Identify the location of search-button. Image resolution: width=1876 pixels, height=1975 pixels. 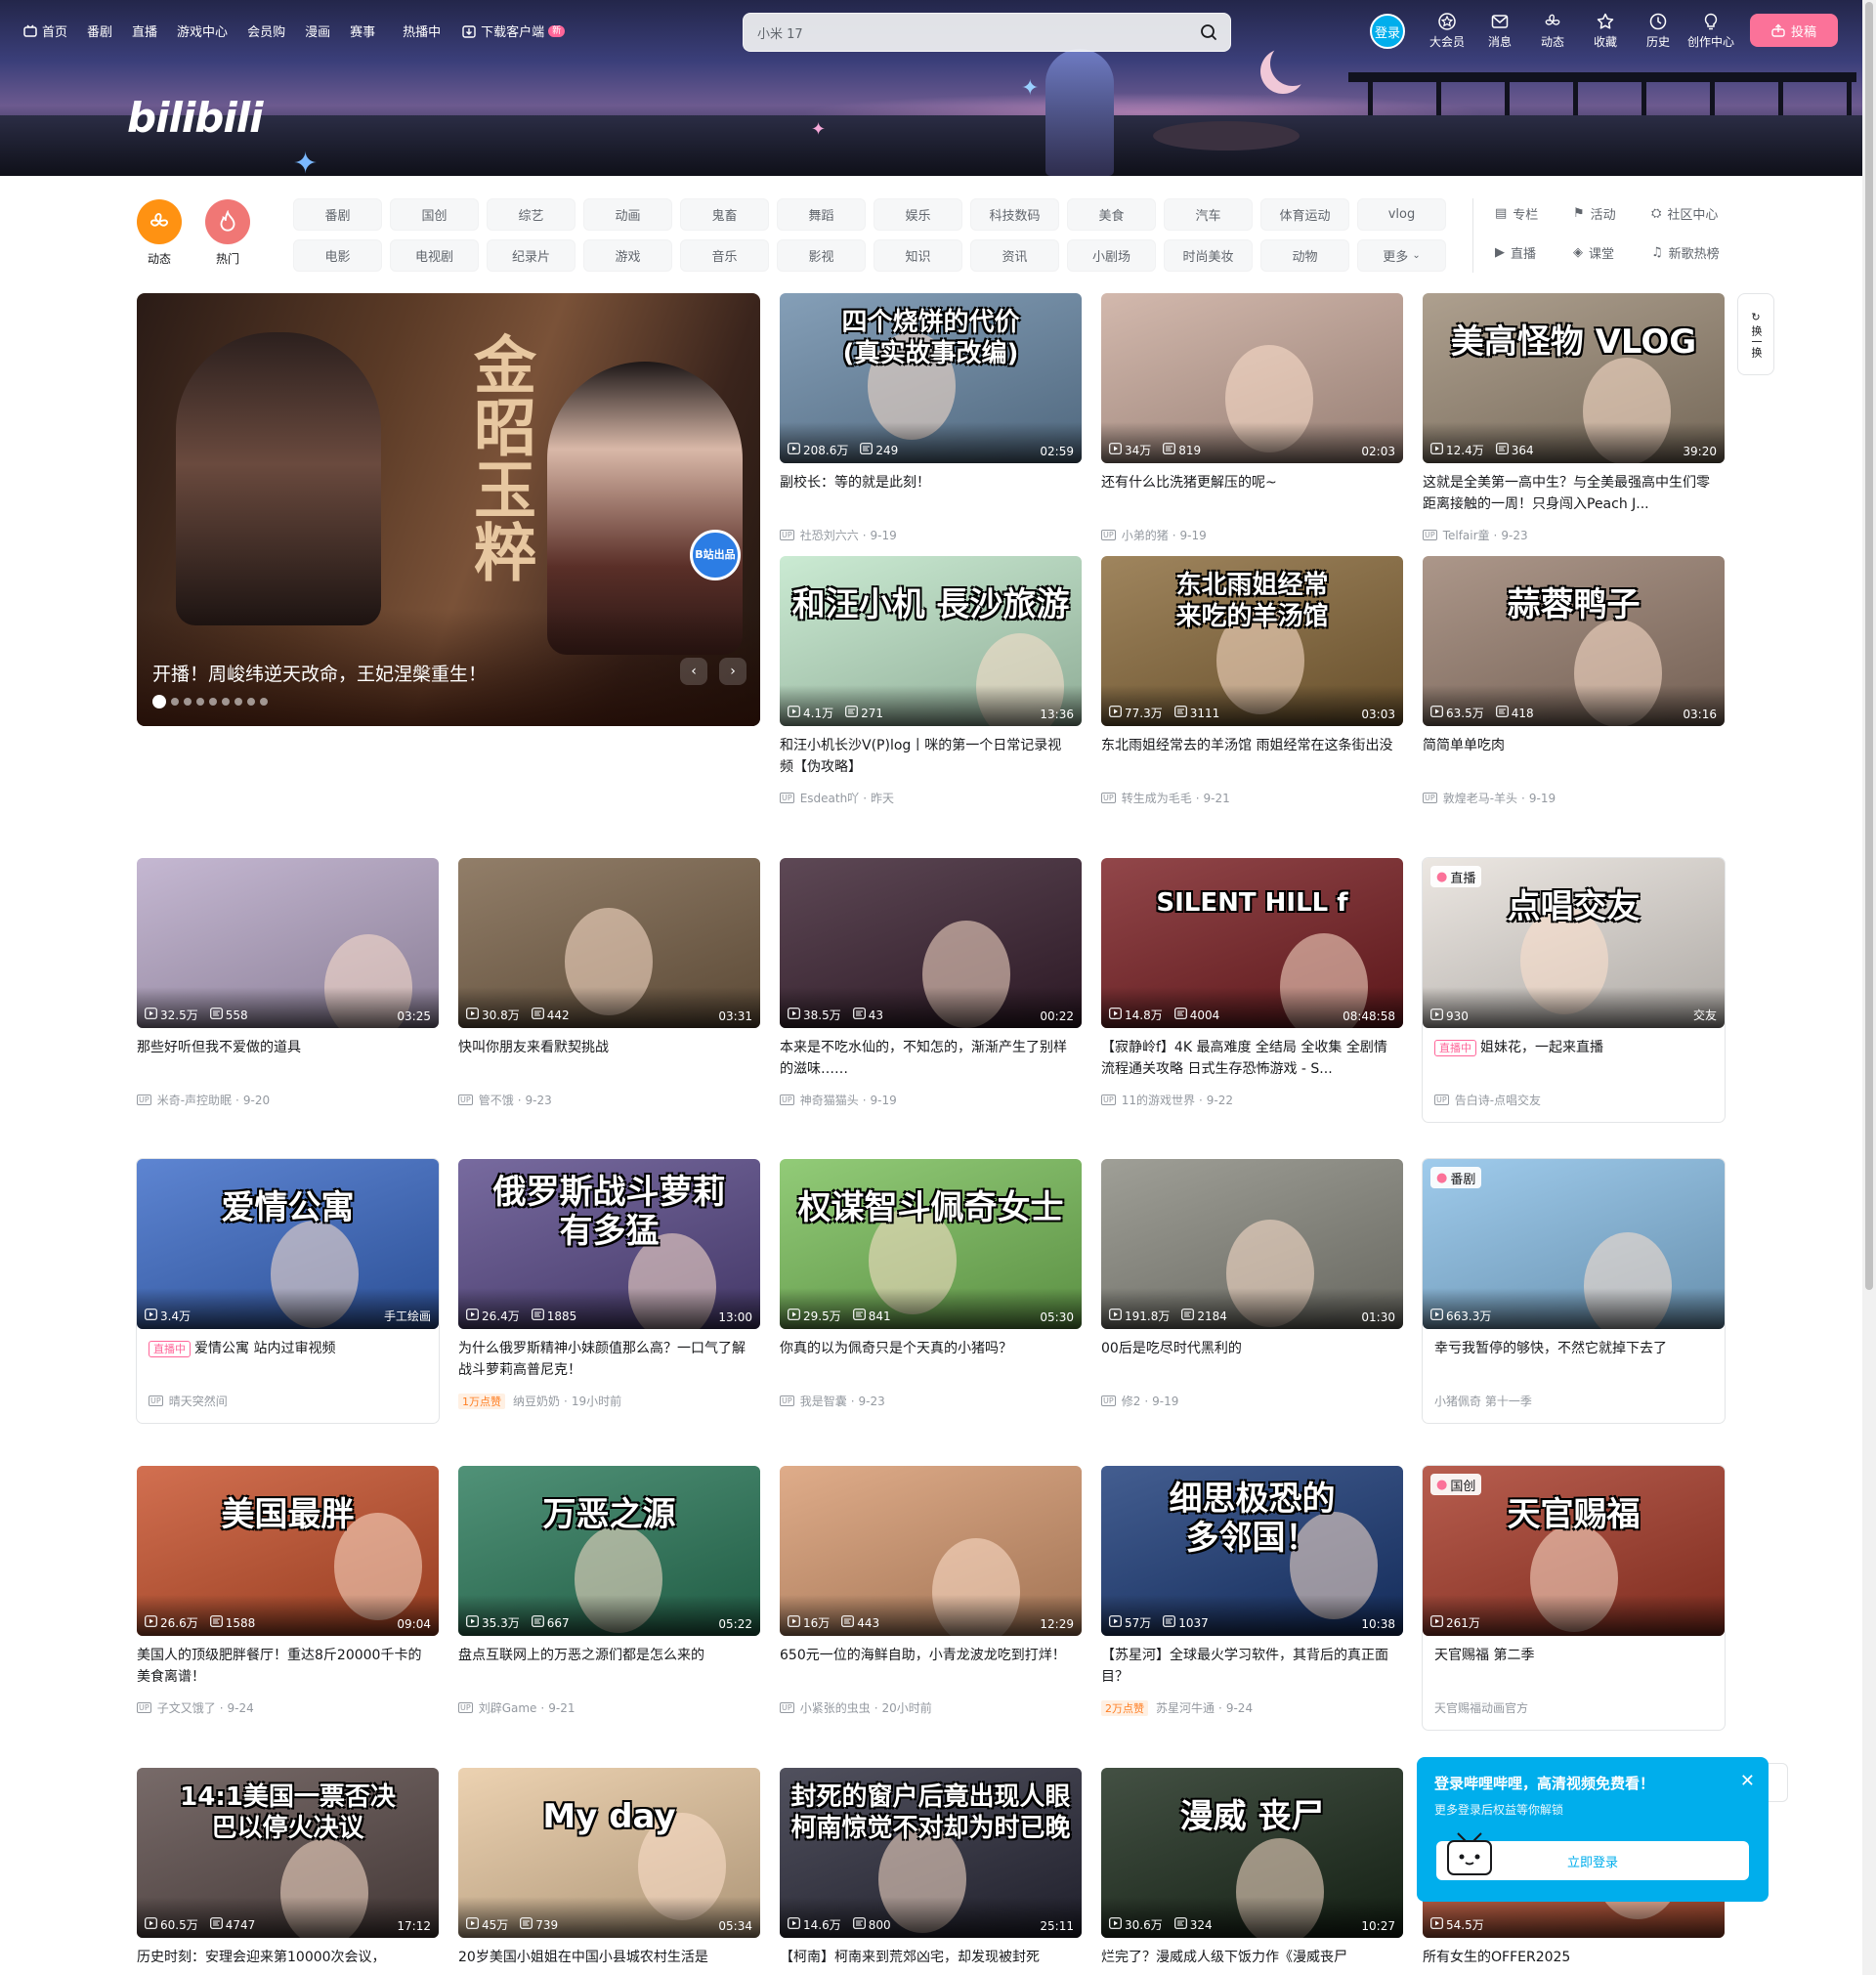
(1208, 33).